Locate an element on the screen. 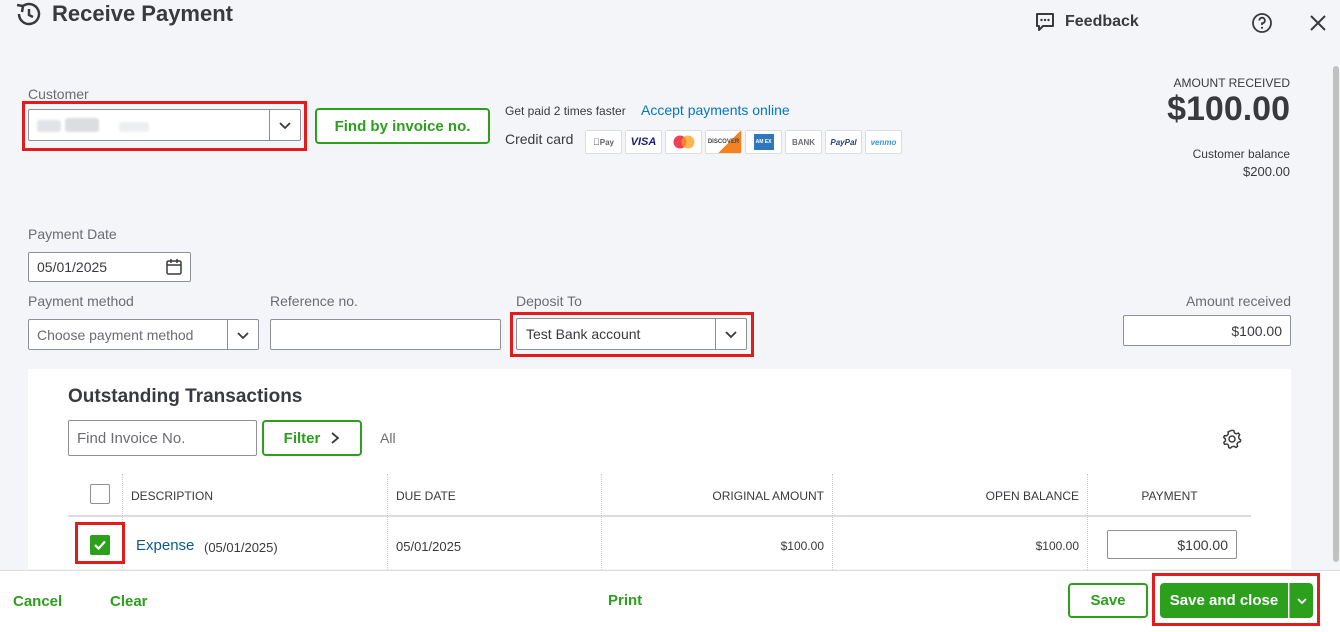  amount-received-label: Amount received is located at coordinates (1238, 301).